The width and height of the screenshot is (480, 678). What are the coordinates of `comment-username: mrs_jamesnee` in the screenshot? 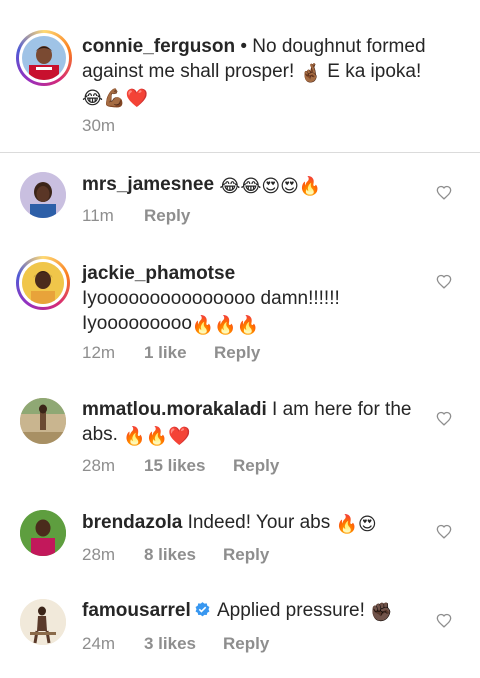 It's located at (148, 184).